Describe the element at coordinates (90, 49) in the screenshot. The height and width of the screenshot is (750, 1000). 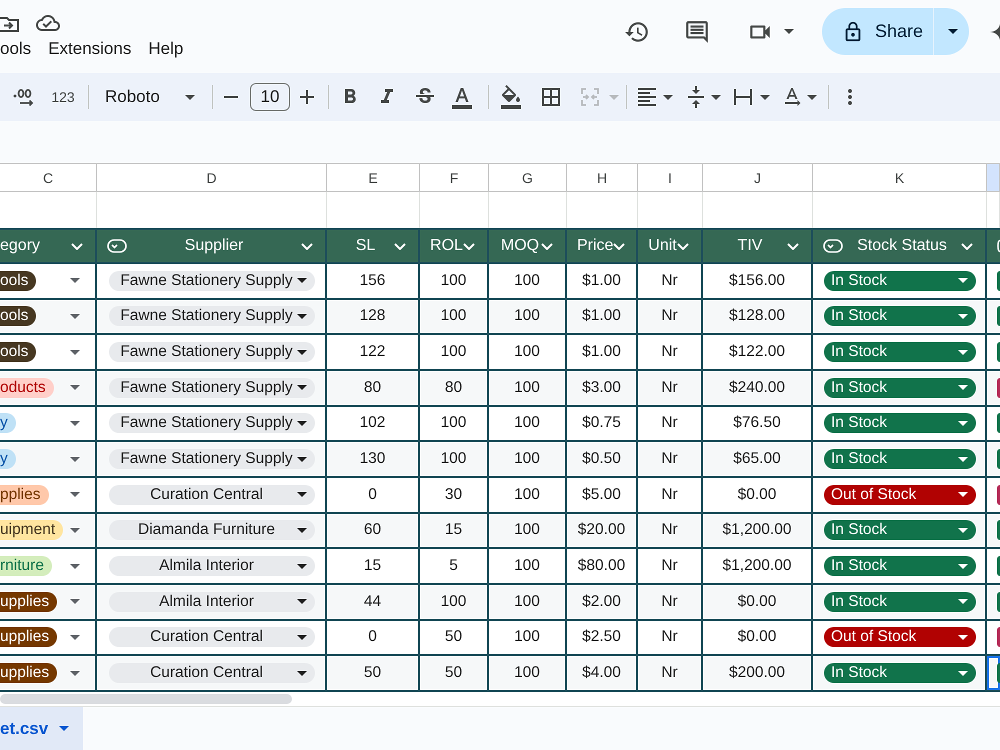
I see `menu-item: Extensions` at that location.